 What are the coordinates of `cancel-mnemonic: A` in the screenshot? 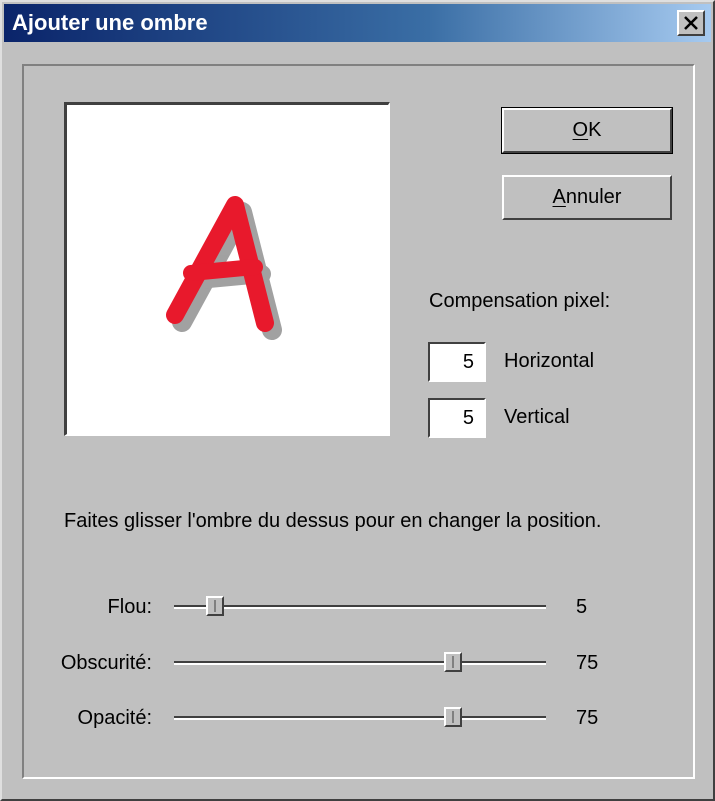 It's located at (559, 197).